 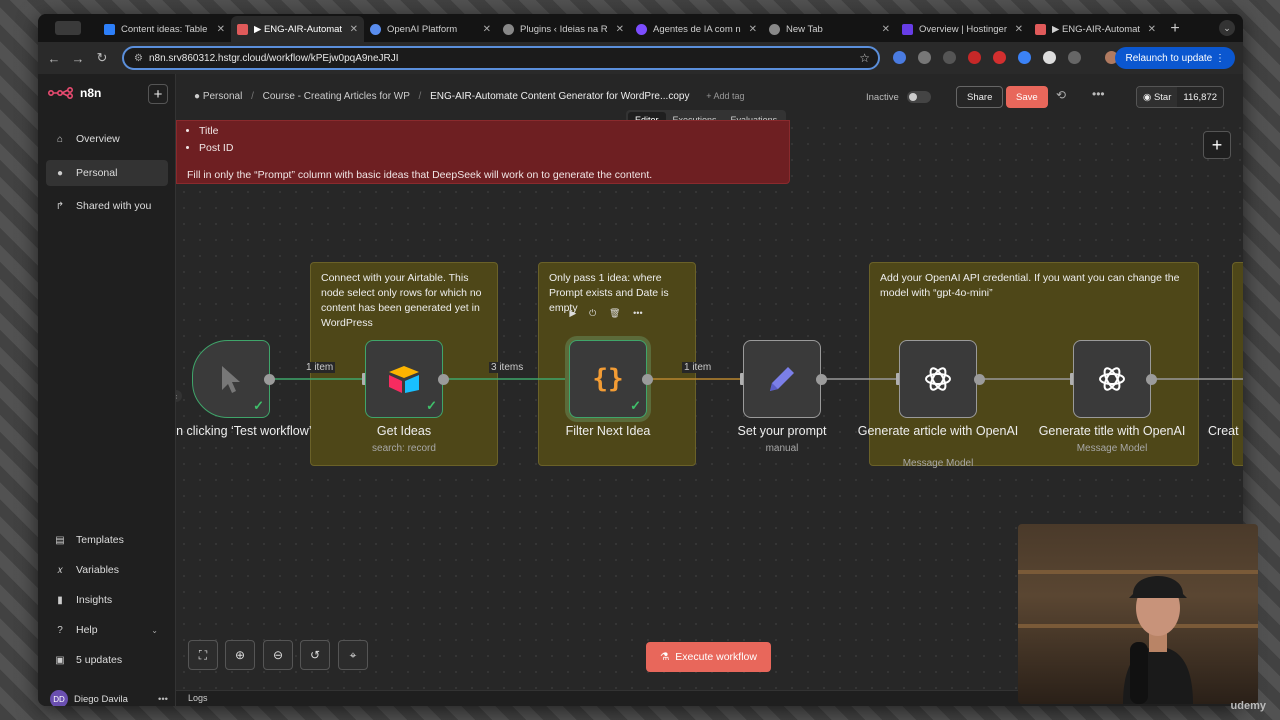 I want to click on node-generate-title, so click(x=1112, y=379).